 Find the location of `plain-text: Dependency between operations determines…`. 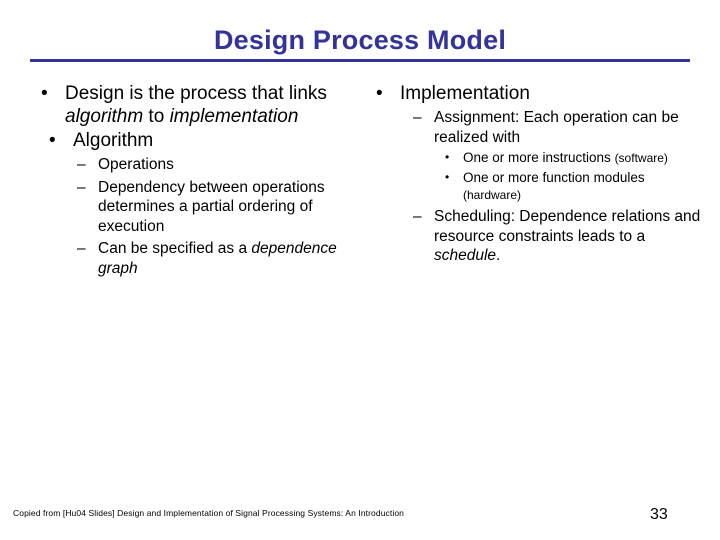

plain-text: Dependency between operations determines… is located at coordinates (211, 206).